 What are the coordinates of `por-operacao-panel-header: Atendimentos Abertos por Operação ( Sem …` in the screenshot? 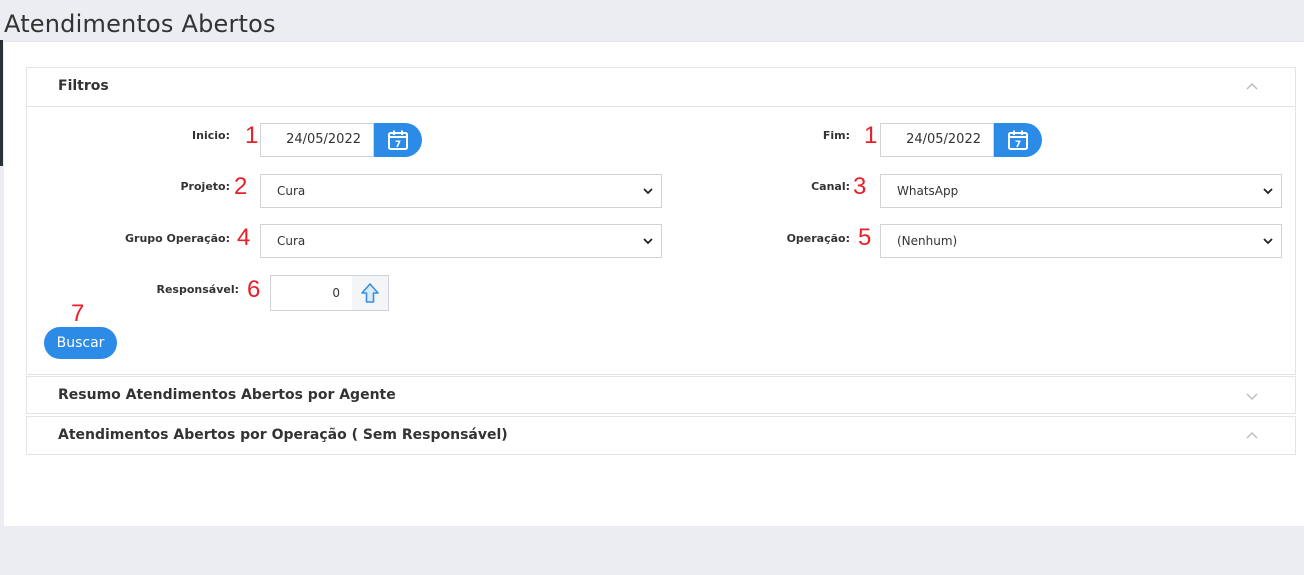 It's located at (661, 436).